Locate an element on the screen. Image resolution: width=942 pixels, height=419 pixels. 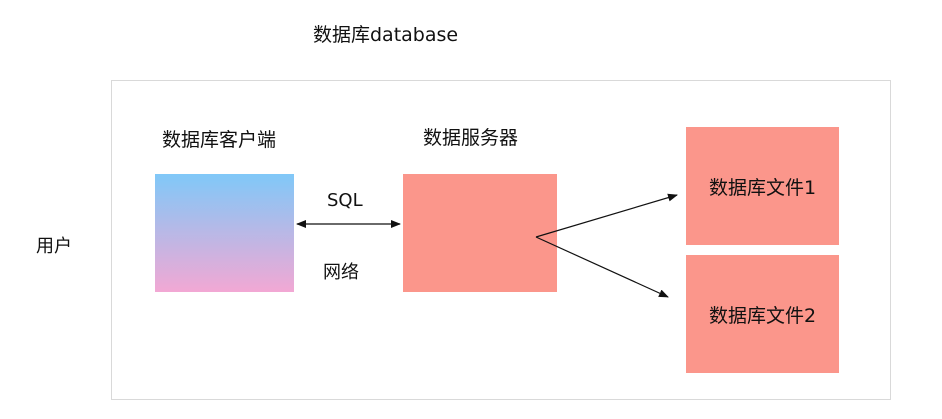
server-to-file-2-arrow is located at coordinates (602, 267).